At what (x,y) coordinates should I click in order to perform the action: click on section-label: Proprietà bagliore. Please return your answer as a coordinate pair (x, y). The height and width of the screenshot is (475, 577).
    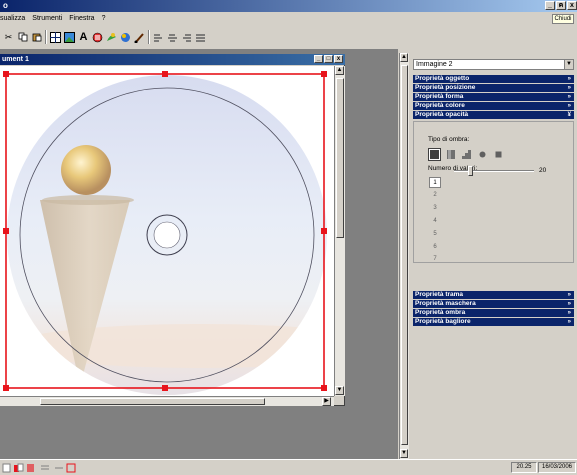
    Looking at the image, I should click on (443, 321).